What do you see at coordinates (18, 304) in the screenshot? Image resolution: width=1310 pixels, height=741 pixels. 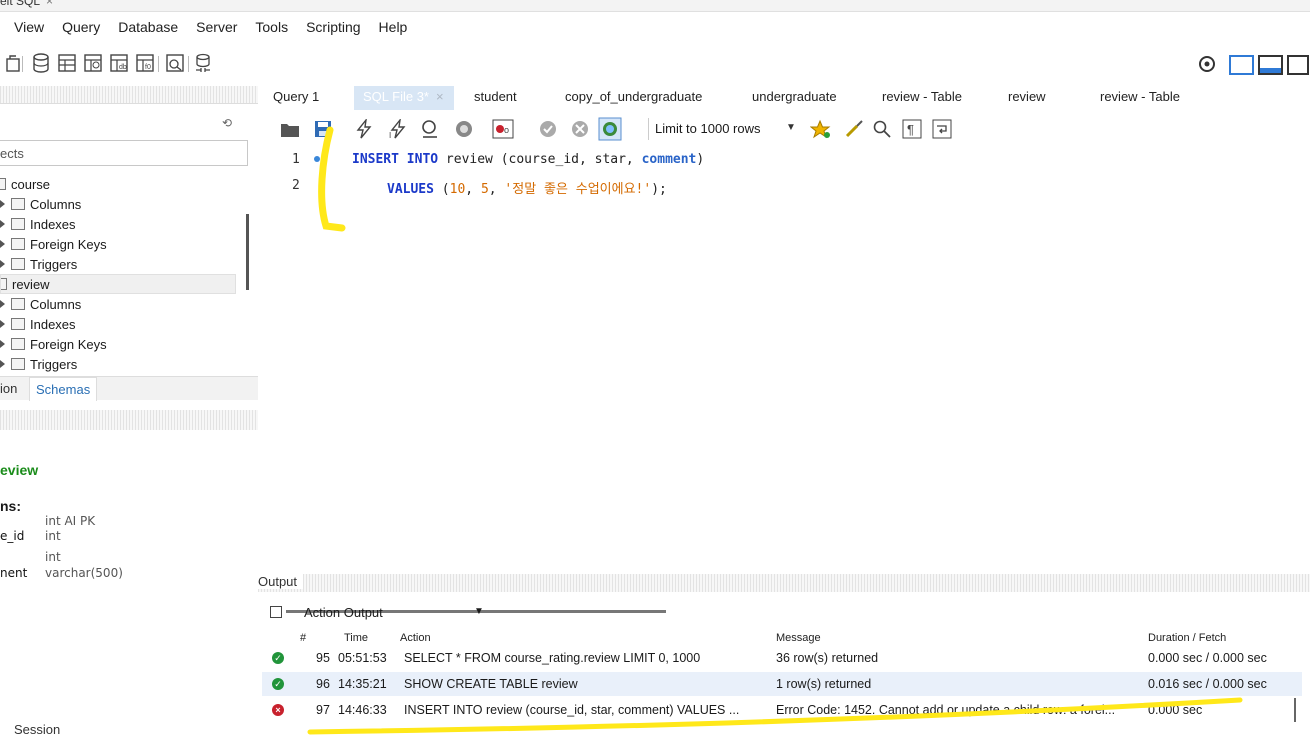 I see `columns-icon` at bounding box center [18, 304].